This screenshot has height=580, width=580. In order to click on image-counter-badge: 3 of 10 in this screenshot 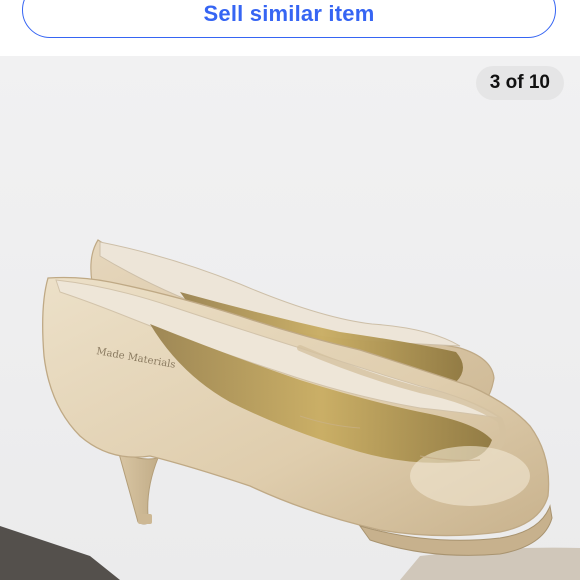, I will do `click(519, 83)`.